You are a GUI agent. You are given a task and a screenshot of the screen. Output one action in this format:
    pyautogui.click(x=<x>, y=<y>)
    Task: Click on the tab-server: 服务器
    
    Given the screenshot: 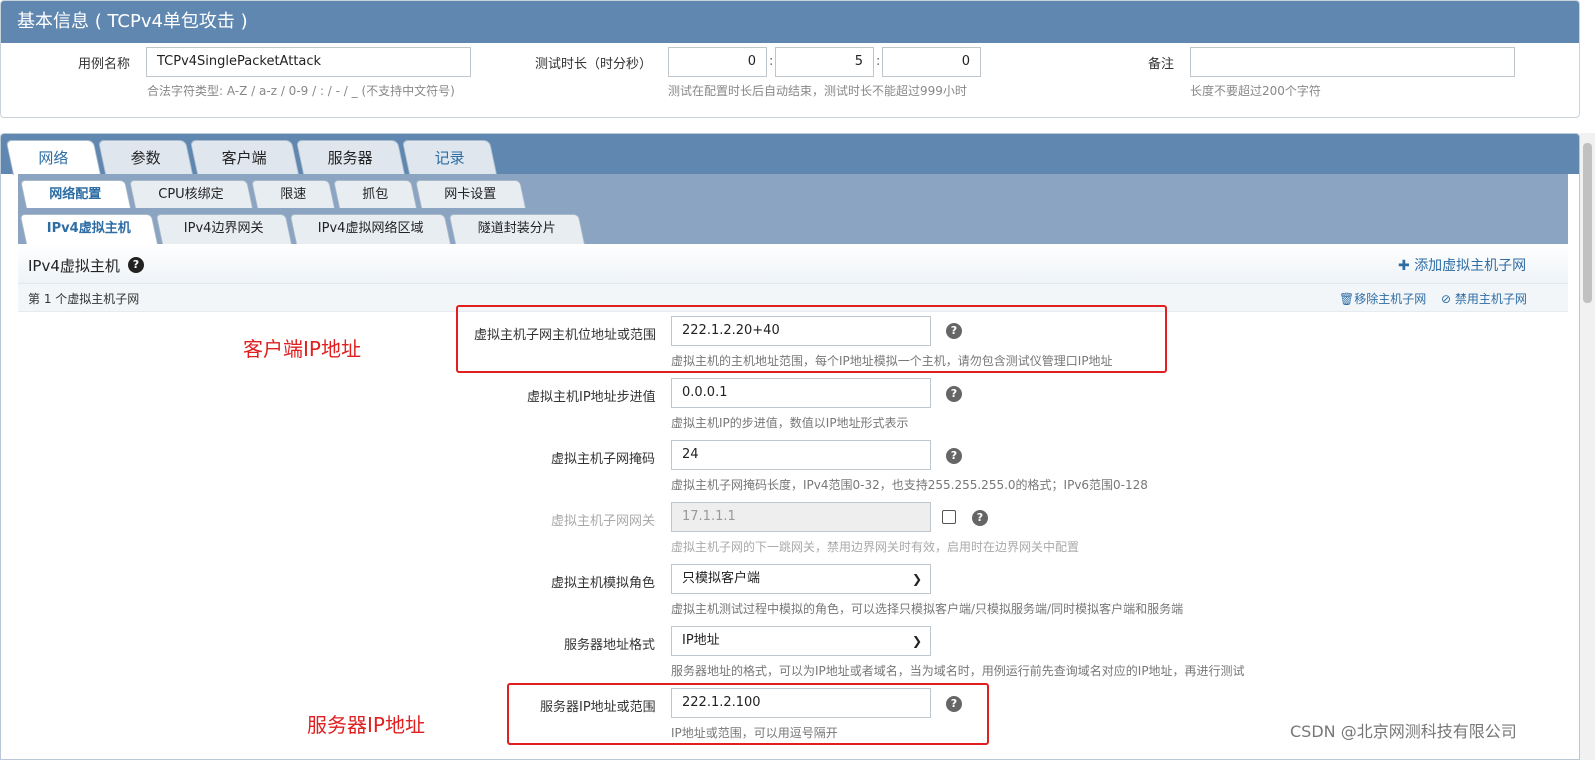 What is the action you would take?
    pyautogui.click(x=350, y=157)
    